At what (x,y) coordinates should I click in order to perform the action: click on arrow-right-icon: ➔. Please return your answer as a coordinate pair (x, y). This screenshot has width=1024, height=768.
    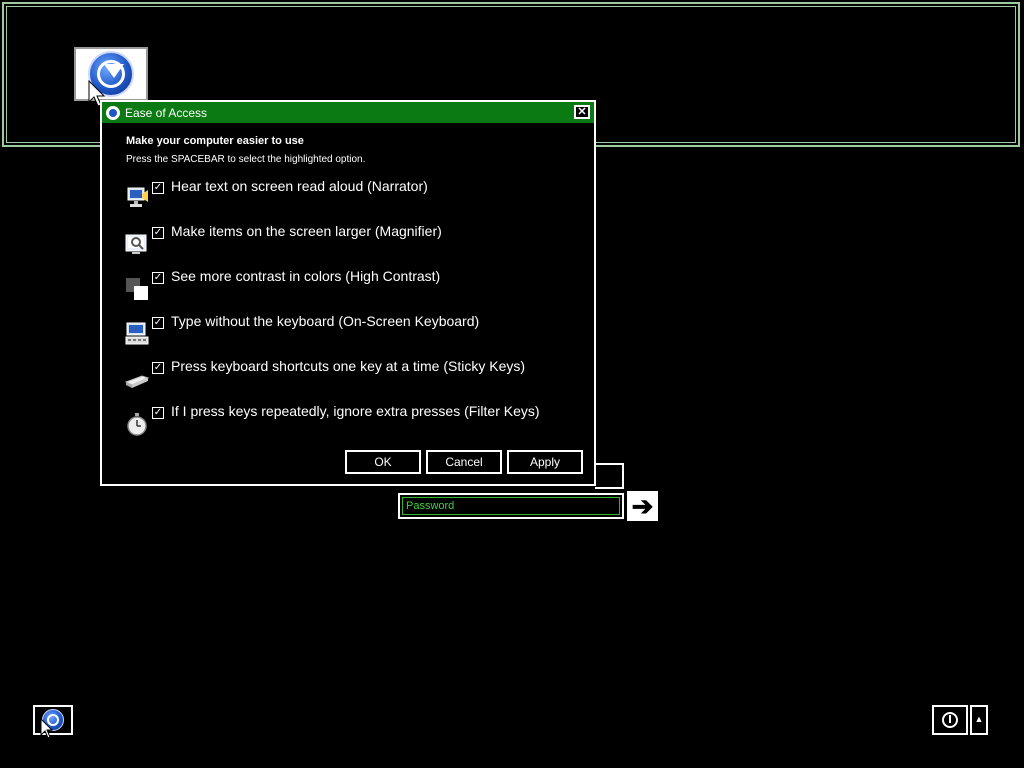
    Looking at the image, I should click on (642, 505).